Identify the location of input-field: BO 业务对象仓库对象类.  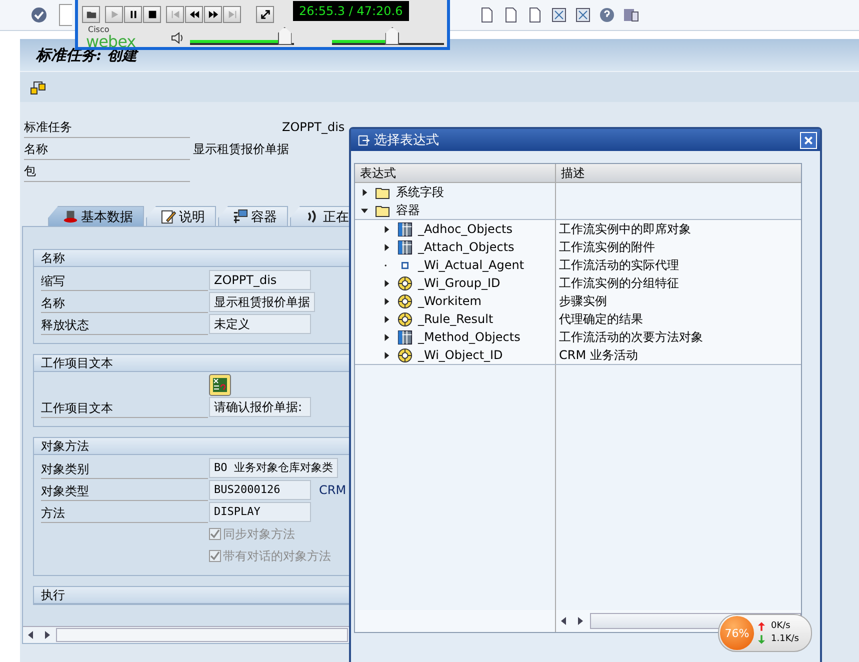
(273, 468).